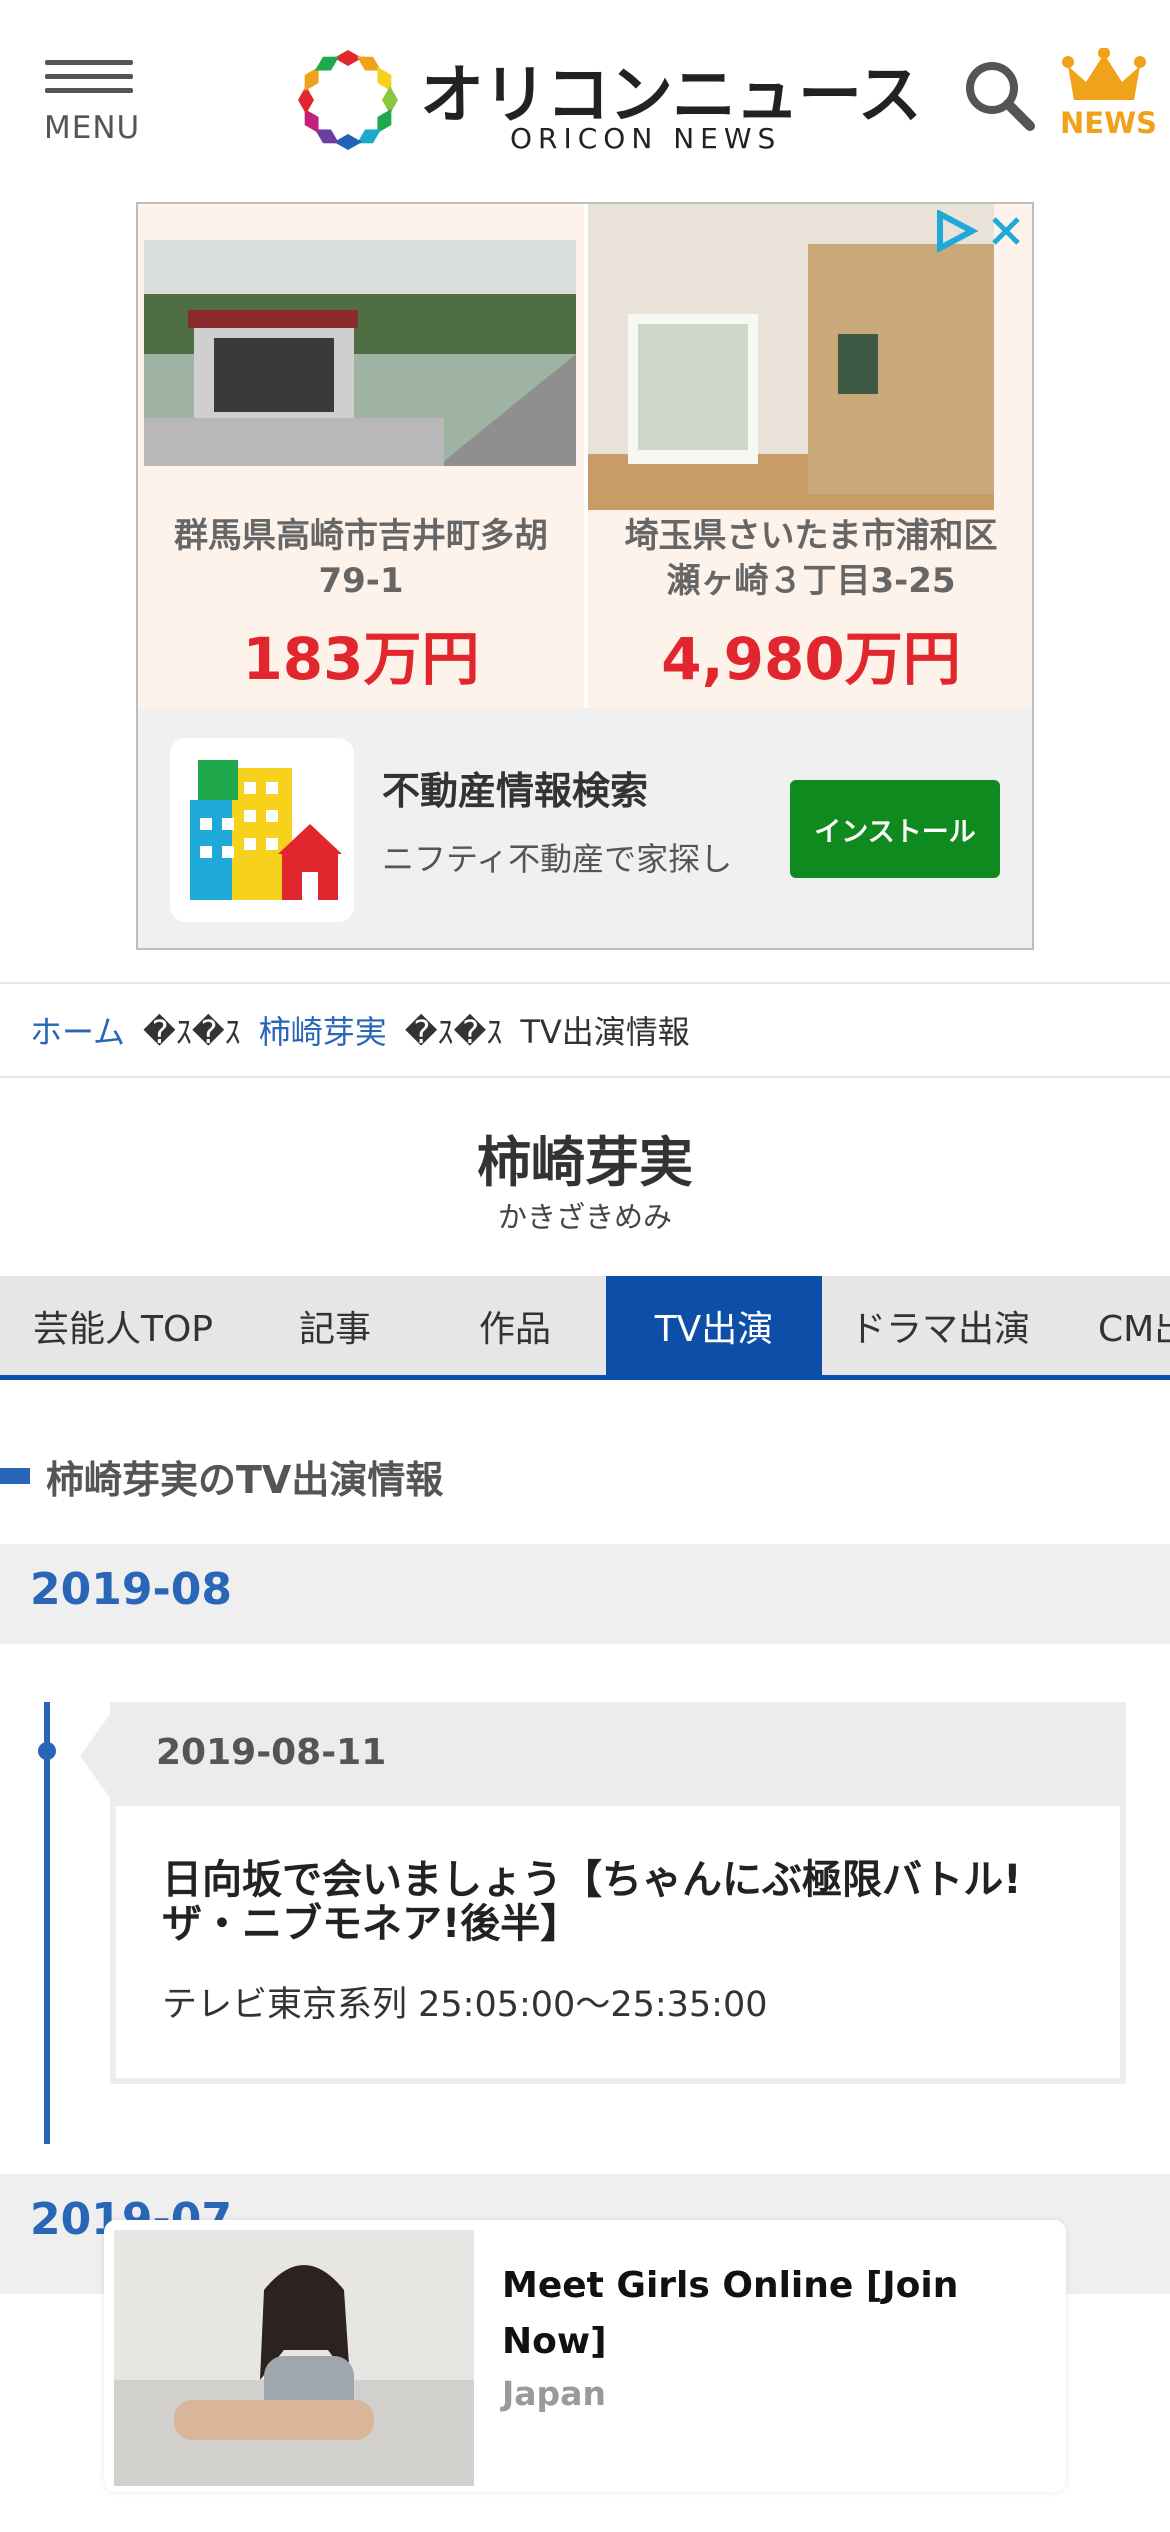  I want to click on site-header: MENU オリコンニュース ORICON NEWS NEWS, so click(585, 95).